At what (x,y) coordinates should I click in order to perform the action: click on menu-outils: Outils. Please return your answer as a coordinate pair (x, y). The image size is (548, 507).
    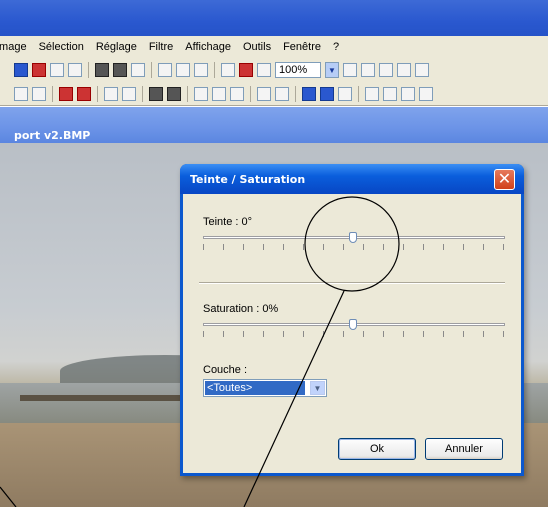
    Looking at the image, I should click on (257, 47).